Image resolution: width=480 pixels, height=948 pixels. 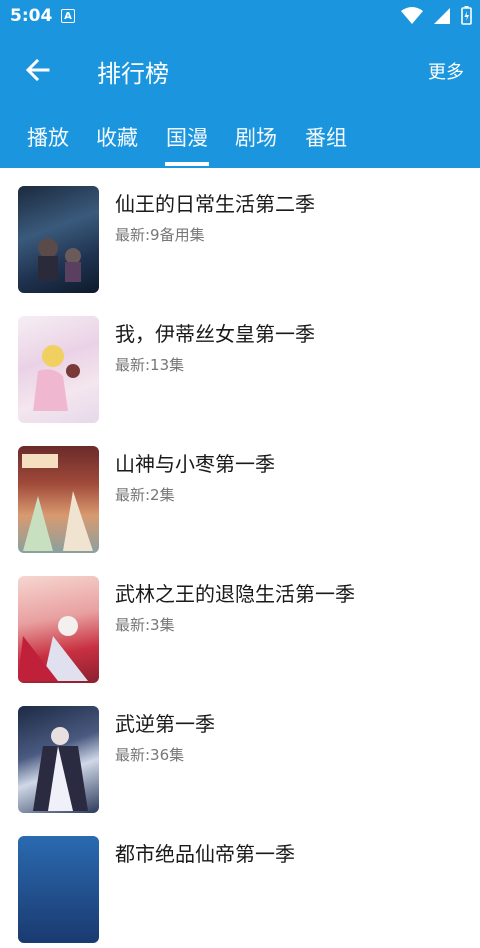 I want to click on item-latest: 最新:3集, so click(x=145, y=625).